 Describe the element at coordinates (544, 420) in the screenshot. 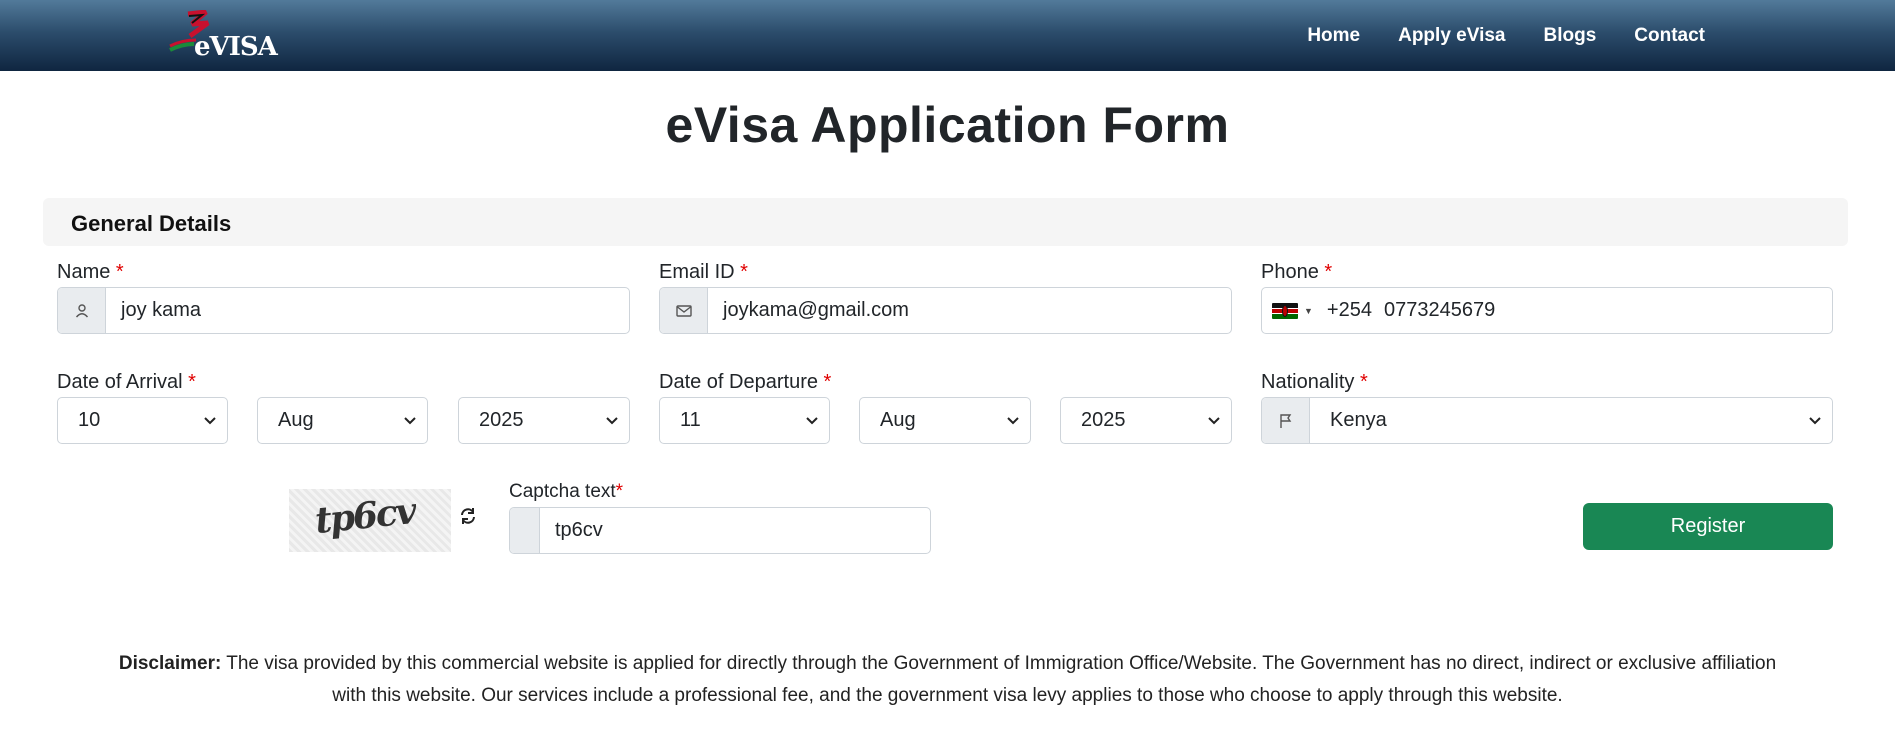

I see `arrival-year-select: 2025` at that location.